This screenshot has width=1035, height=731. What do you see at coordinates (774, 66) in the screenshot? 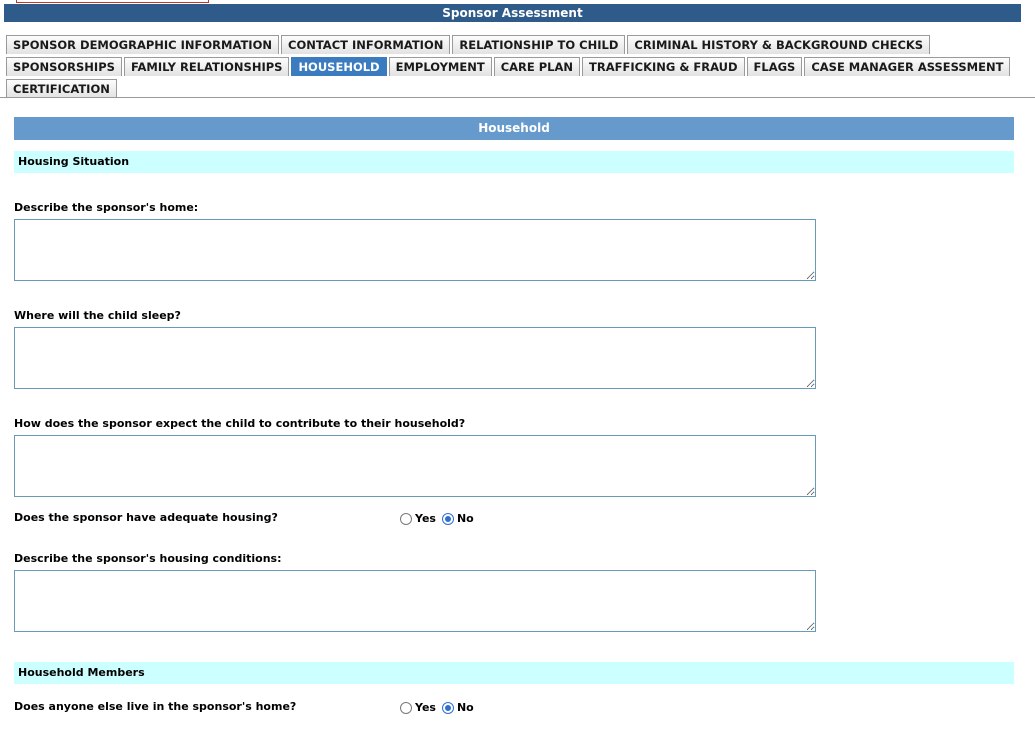
I see `tab-flags: FLAGS` at bounding box center [774, 66].